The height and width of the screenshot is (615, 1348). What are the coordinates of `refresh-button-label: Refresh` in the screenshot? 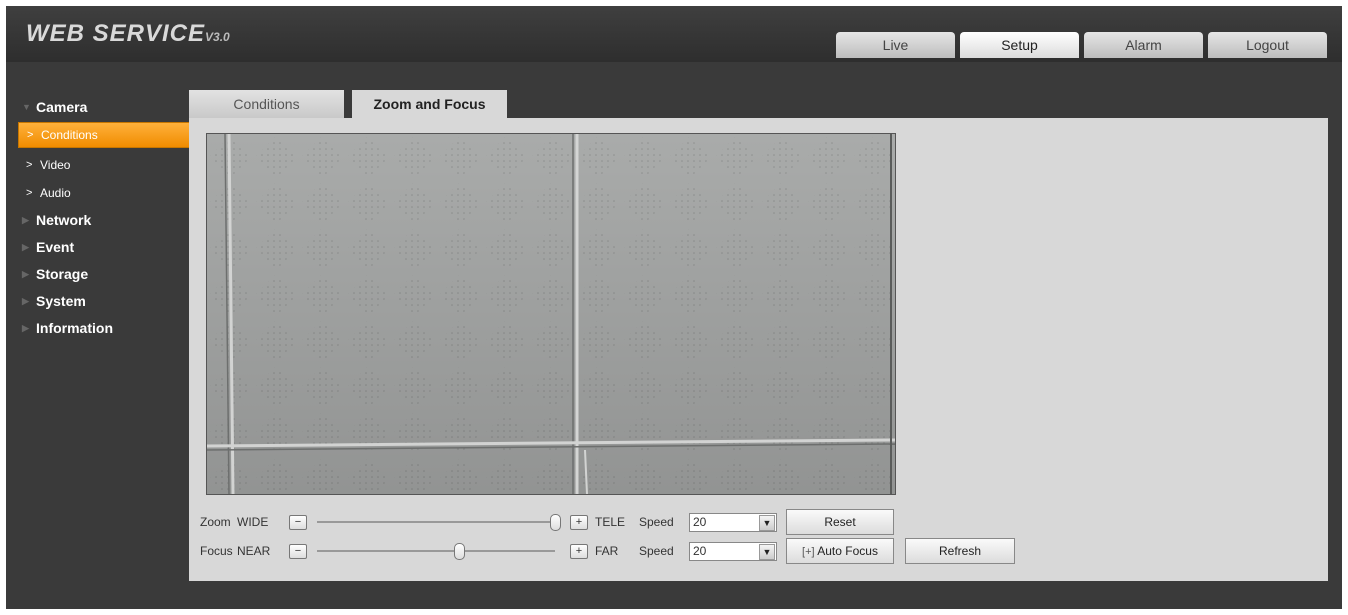 It's located at (960, 551).